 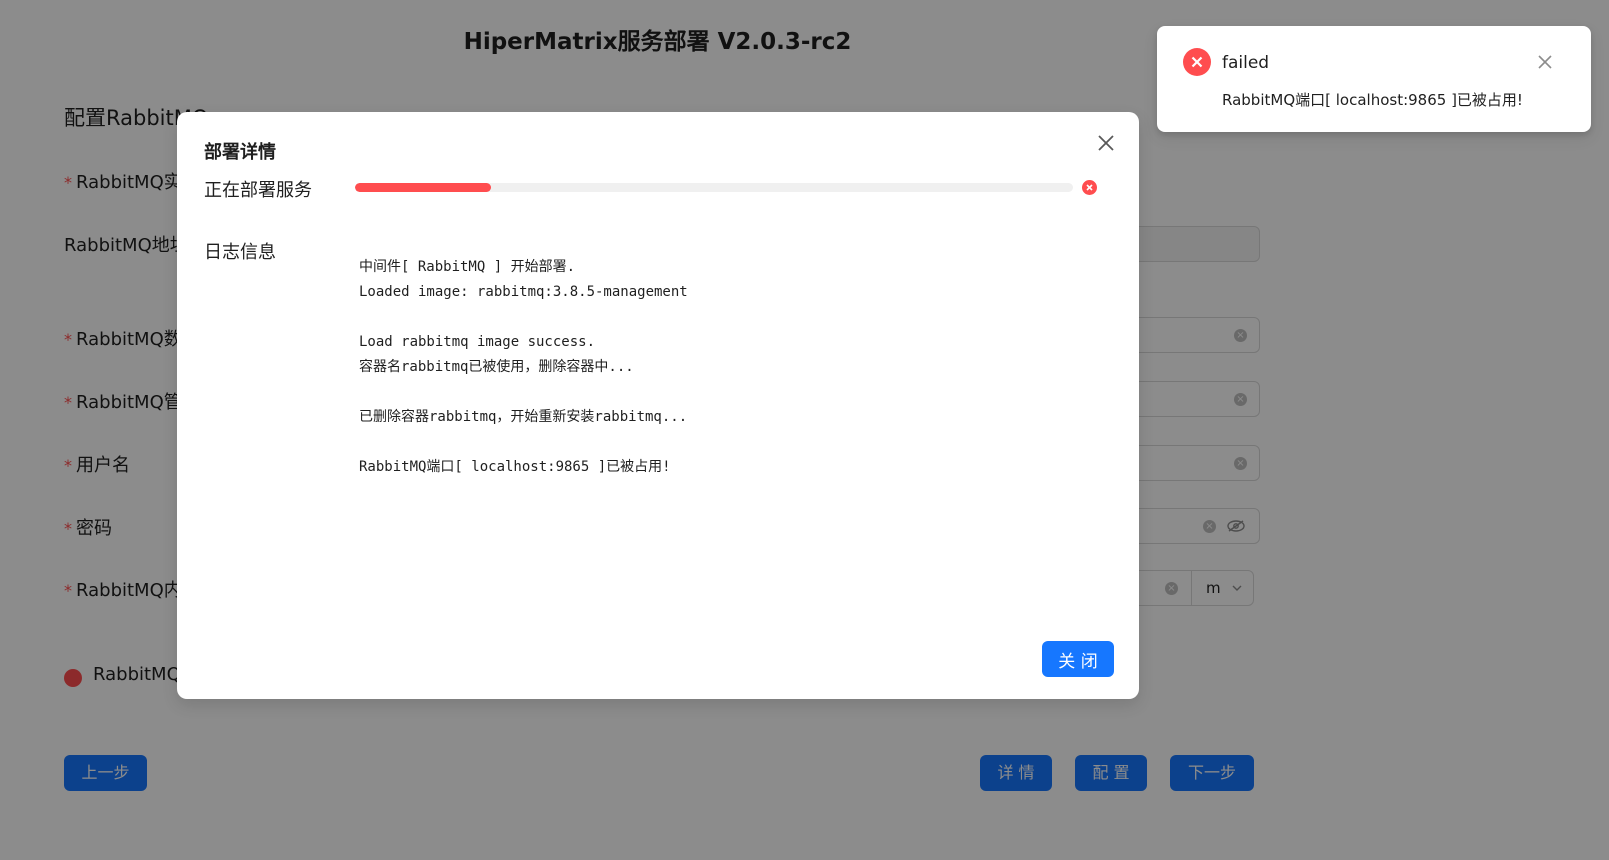 What do you see at coordinates (714, 187) in the screenshot?
I see `progress-bar` at bounding box center [714, 187].